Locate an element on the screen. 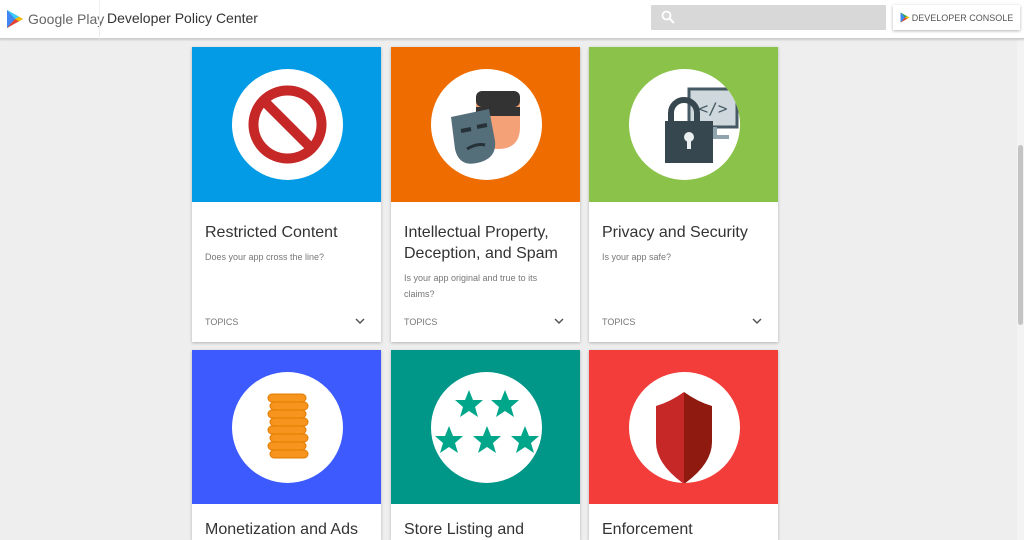 The height and width of the screenshot is (540, 1024). play-icon is located at coordinates (905, 17).